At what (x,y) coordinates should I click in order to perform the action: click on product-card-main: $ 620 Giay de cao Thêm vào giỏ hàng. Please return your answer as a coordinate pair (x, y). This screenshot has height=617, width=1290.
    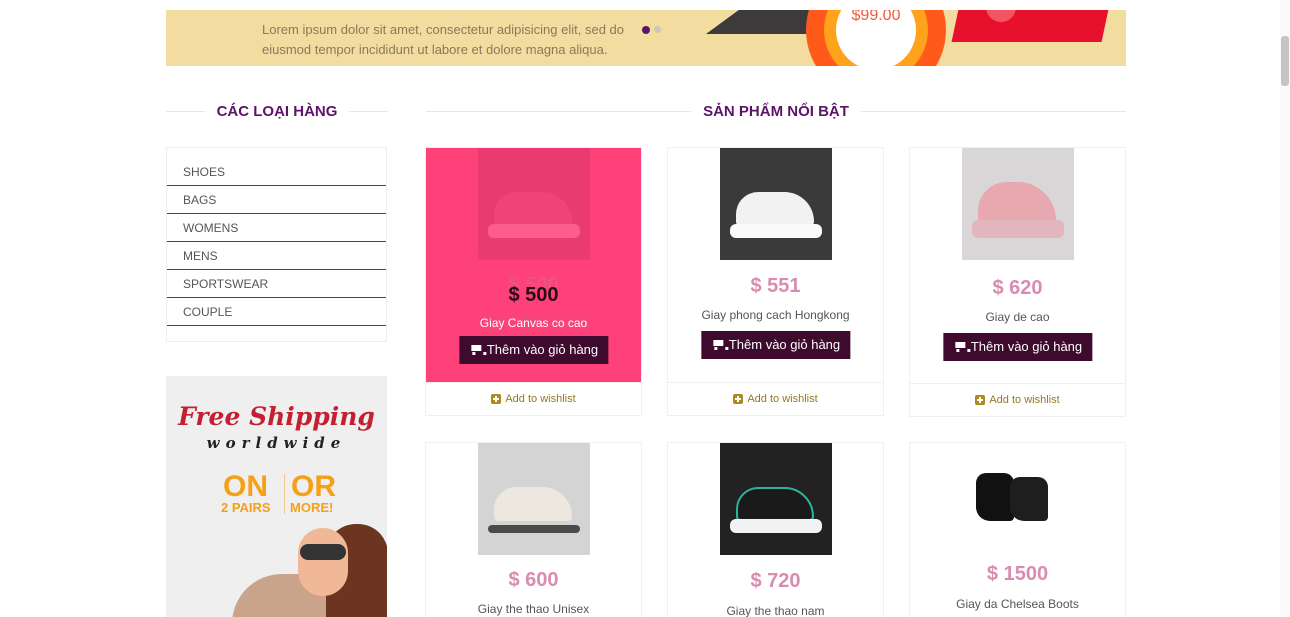
    Looking at the image, I should click on (1017, 265).